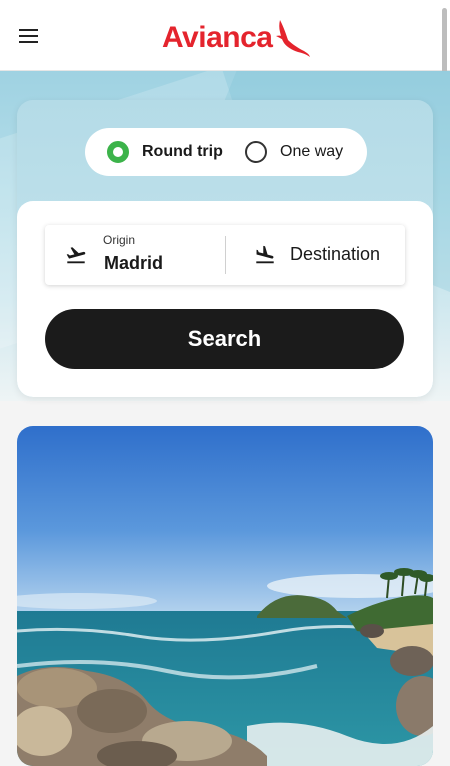 The width and height of the screenshot is (450, 766). What do you see at coordinates (134, 263) in the screenshot?
I see `origin-value: Madrid` at bounding box center [134, 263].